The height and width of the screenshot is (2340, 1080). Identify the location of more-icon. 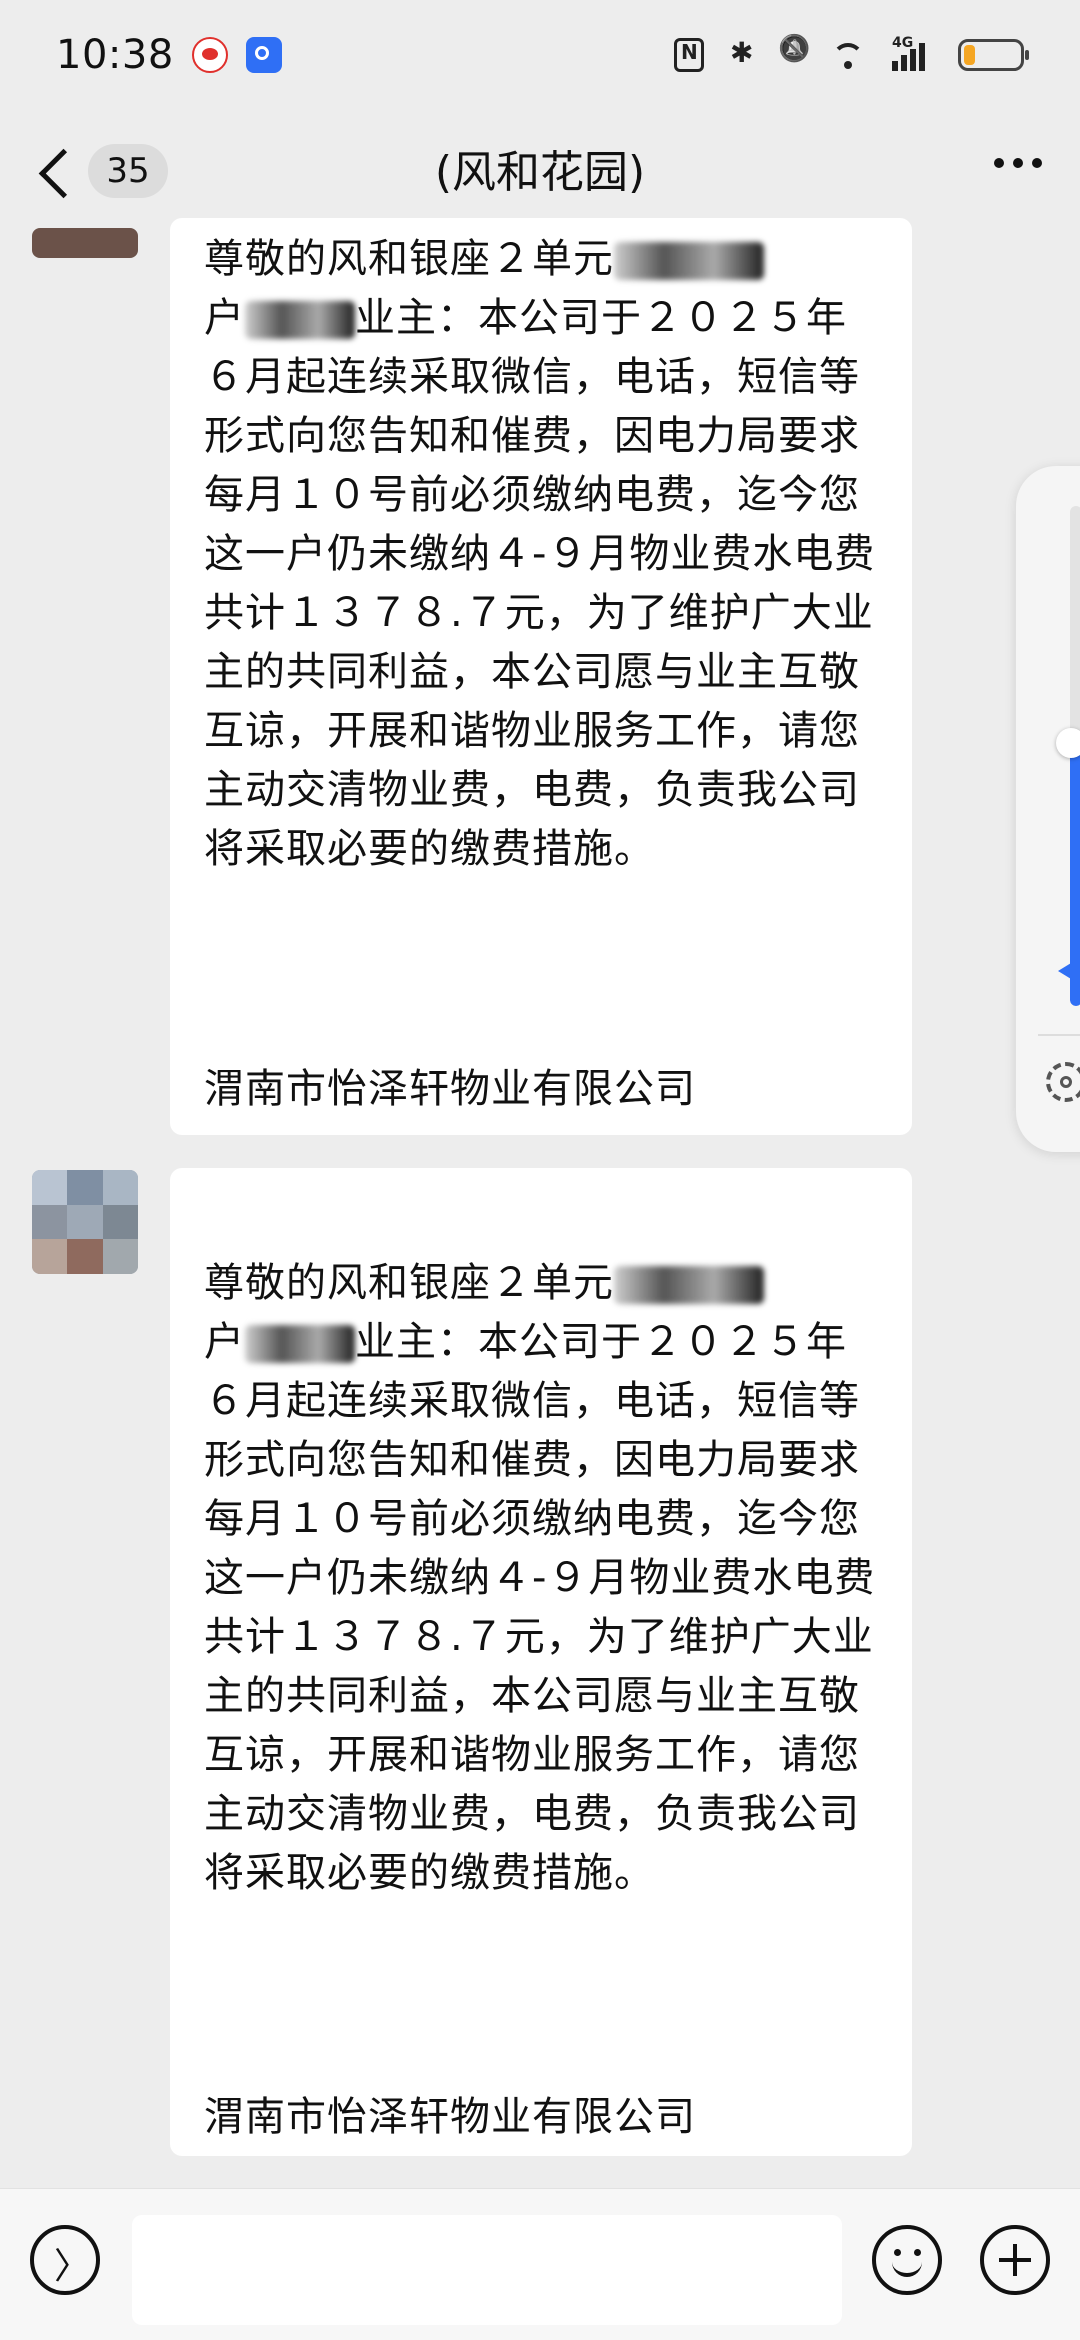
(1018, 163).